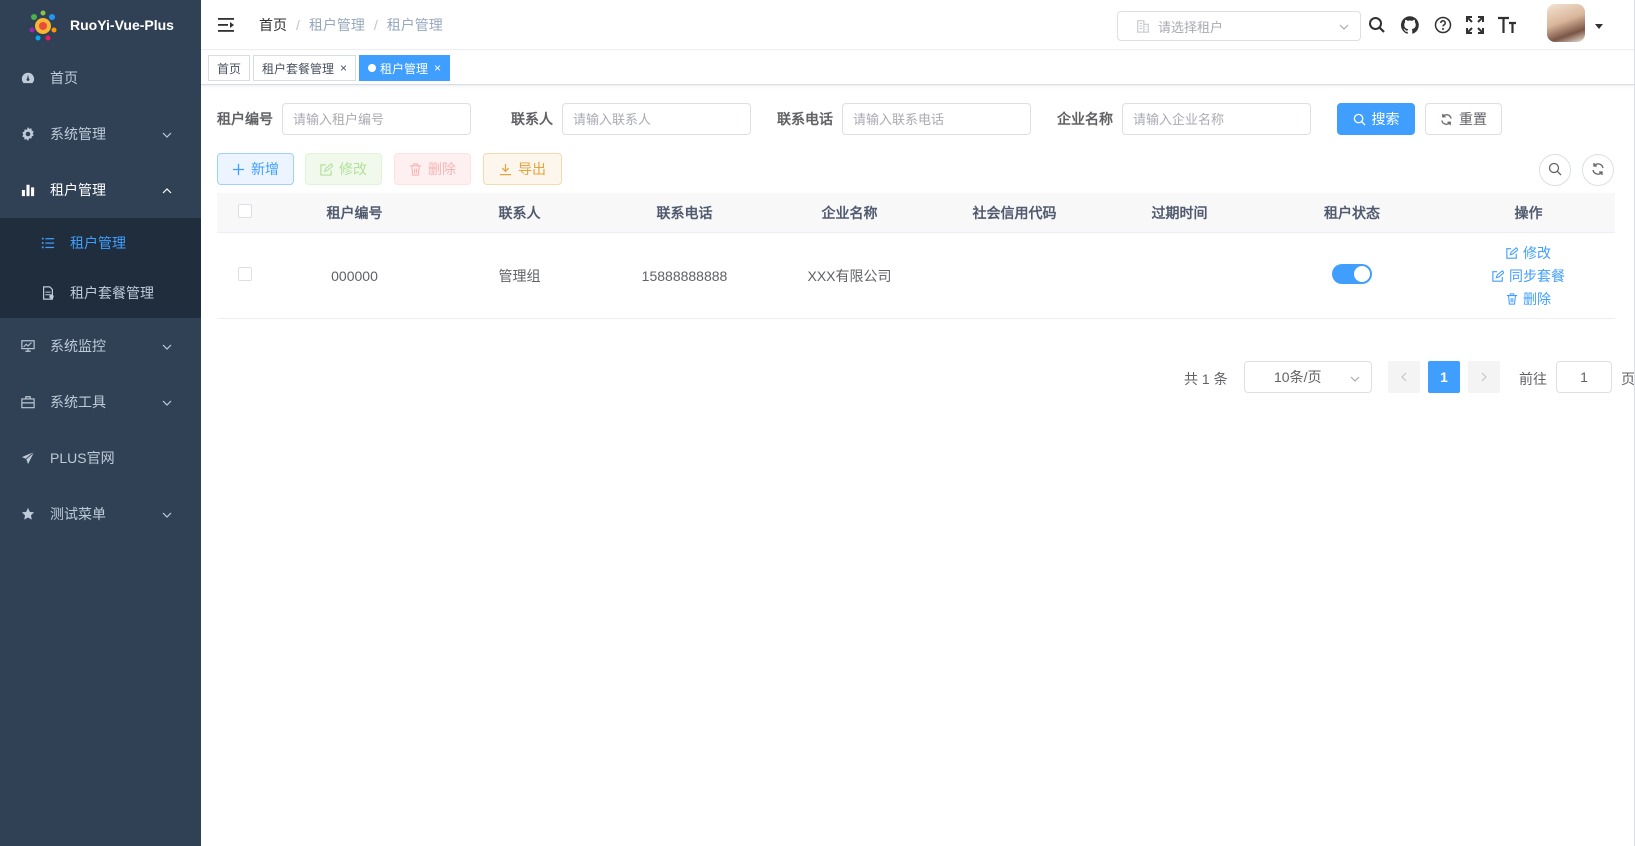 This screenshot has height=846, width=1635. What do you see at coordinates (656, 119) in the screenshot?
I see `contact-input` at bounding box center [656, 119].